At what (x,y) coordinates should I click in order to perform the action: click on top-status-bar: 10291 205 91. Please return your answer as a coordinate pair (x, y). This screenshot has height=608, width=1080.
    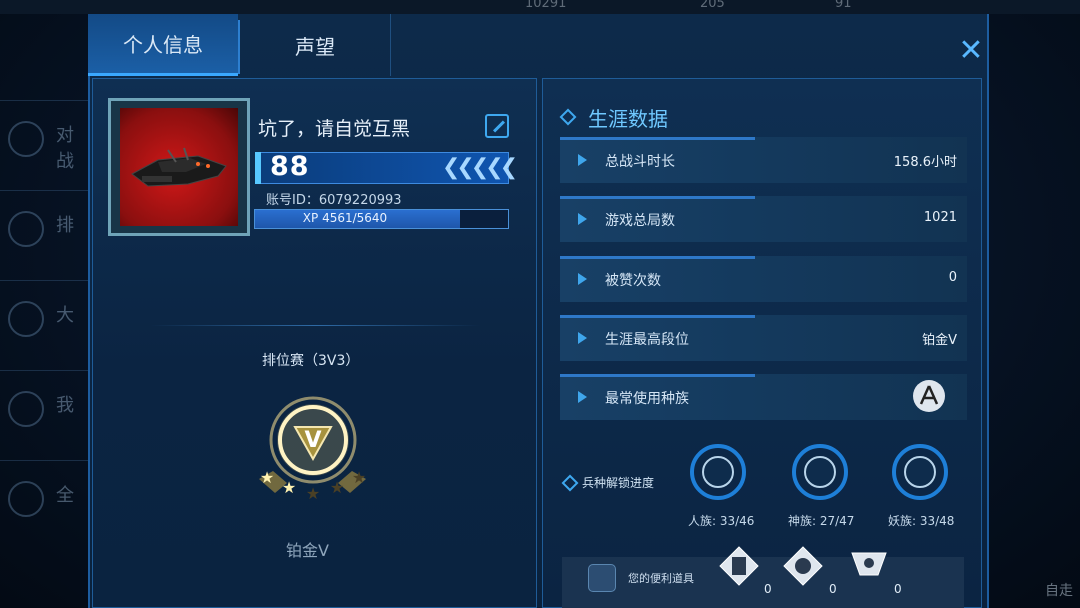
    Looking at the image, I should click on (540, 7).